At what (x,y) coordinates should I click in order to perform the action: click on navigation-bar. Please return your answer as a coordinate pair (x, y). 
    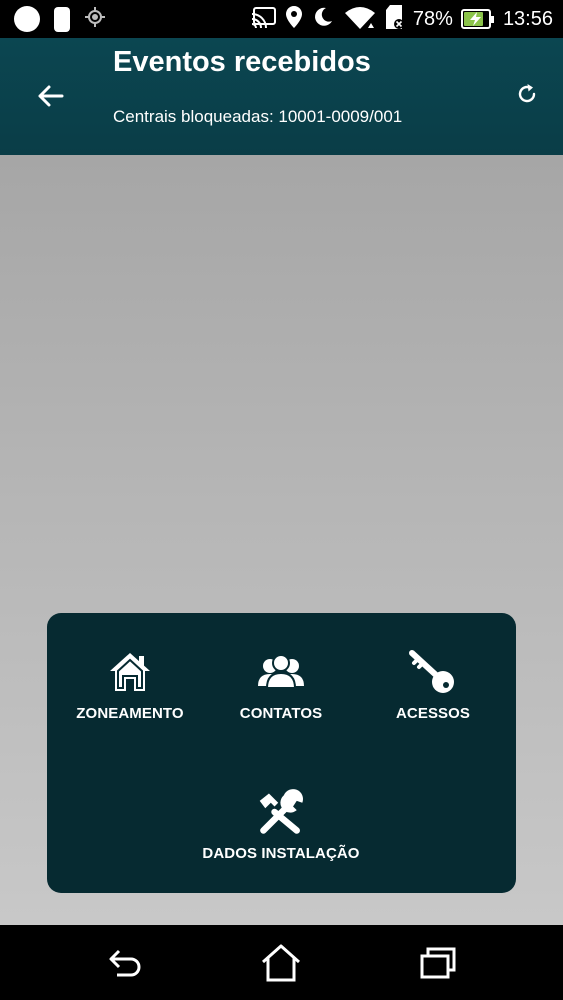
    Looking at the image, I should click on (281, 962).